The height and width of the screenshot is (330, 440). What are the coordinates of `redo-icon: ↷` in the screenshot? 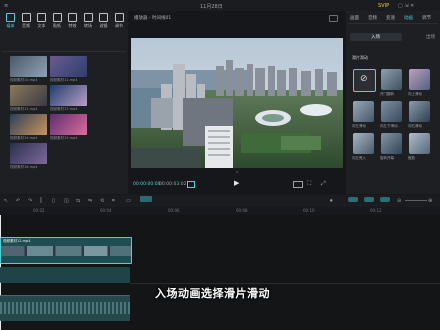 It's located at (30, 201).